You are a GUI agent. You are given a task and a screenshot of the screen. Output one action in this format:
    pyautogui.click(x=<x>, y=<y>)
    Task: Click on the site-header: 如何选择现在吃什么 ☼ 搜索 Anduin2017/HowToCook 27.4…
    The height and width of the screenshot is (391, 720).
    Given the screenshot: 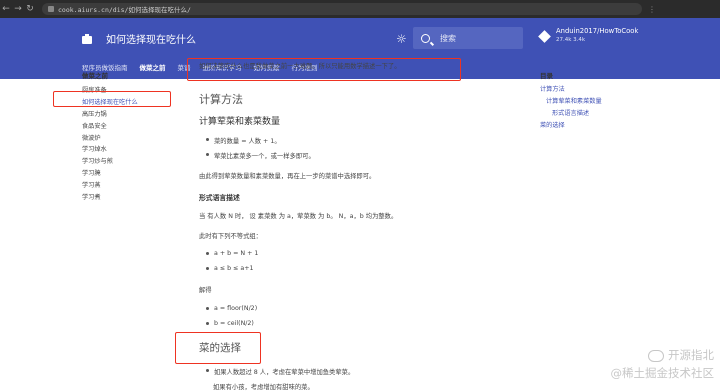 What is the action you would take?
    pyautogui.click(x=360, y=38)
    